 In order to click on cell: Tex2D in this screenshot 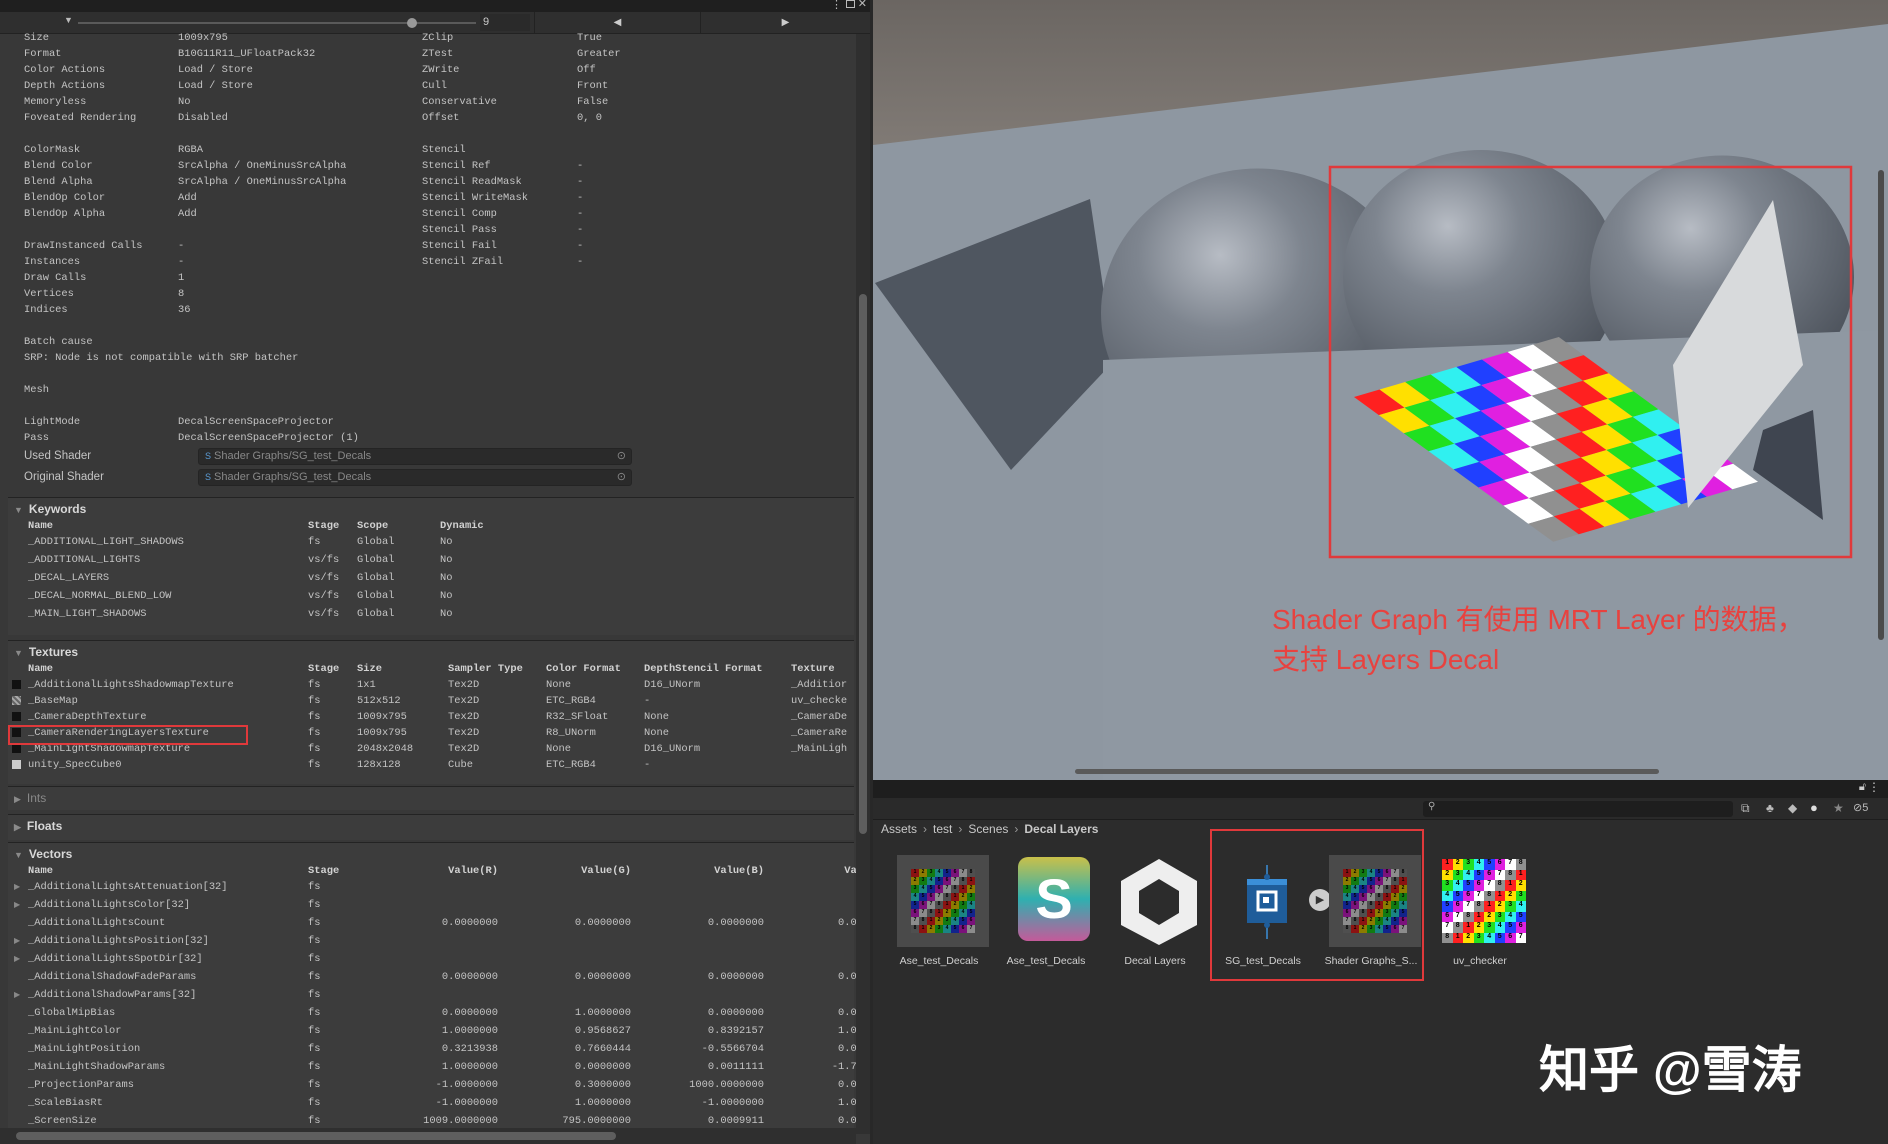, I will do `click(464, 701)`.